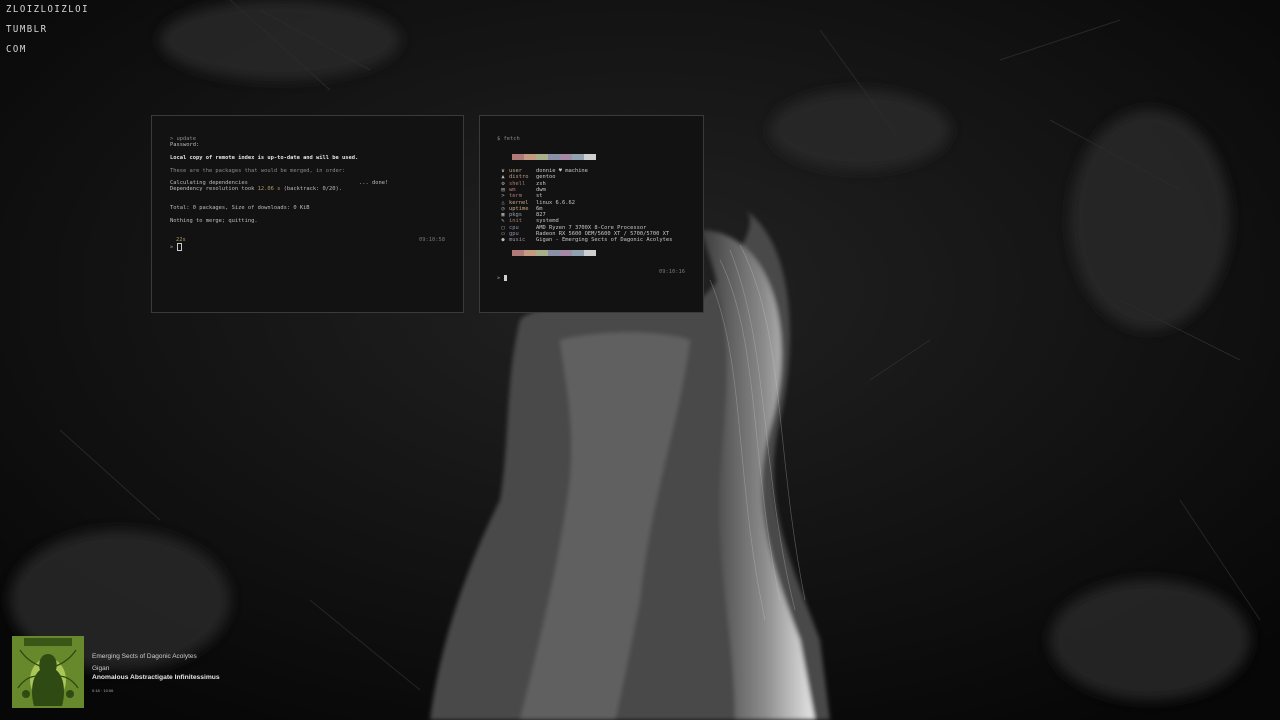 The height and width of the screenshot is (720, 1280). I want to click on prompt-command: $ fetch, so click(508, 139).